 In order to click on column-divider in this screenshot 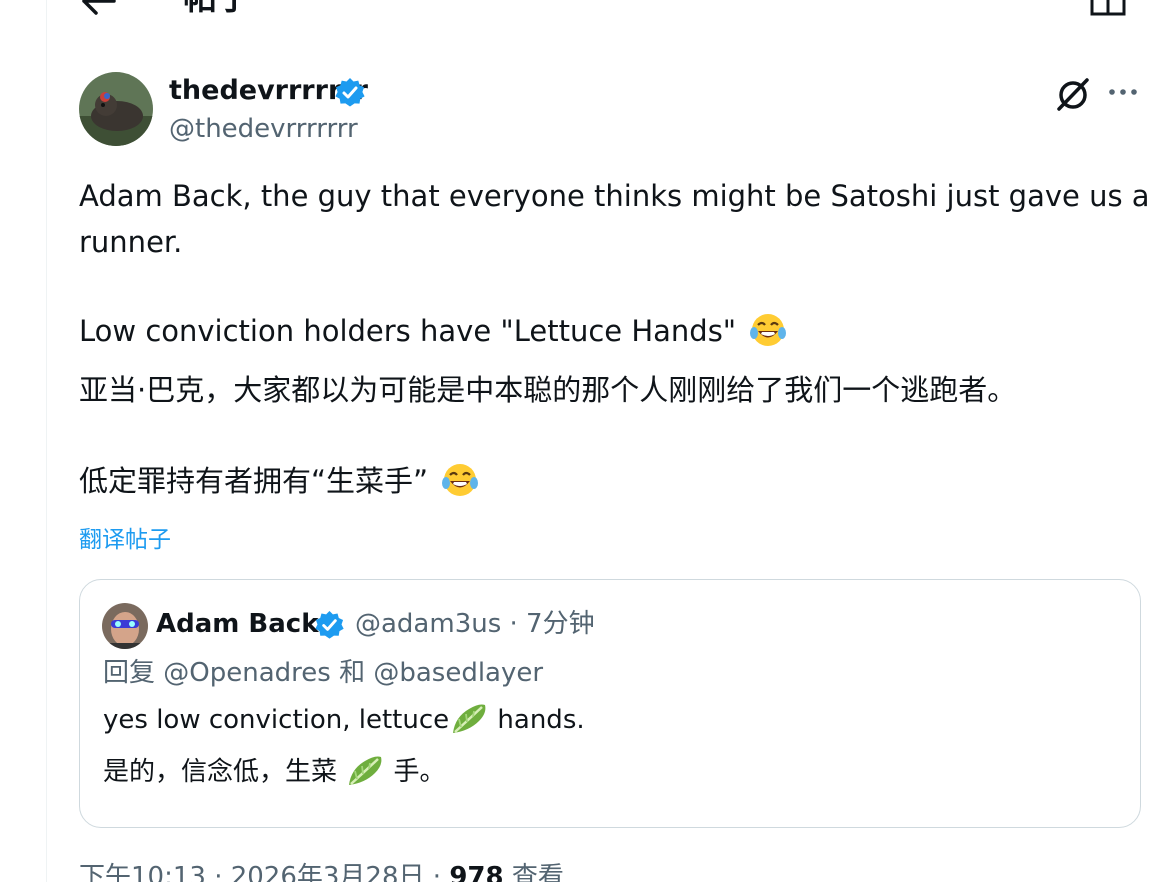, I will do `click(46, 441)`.